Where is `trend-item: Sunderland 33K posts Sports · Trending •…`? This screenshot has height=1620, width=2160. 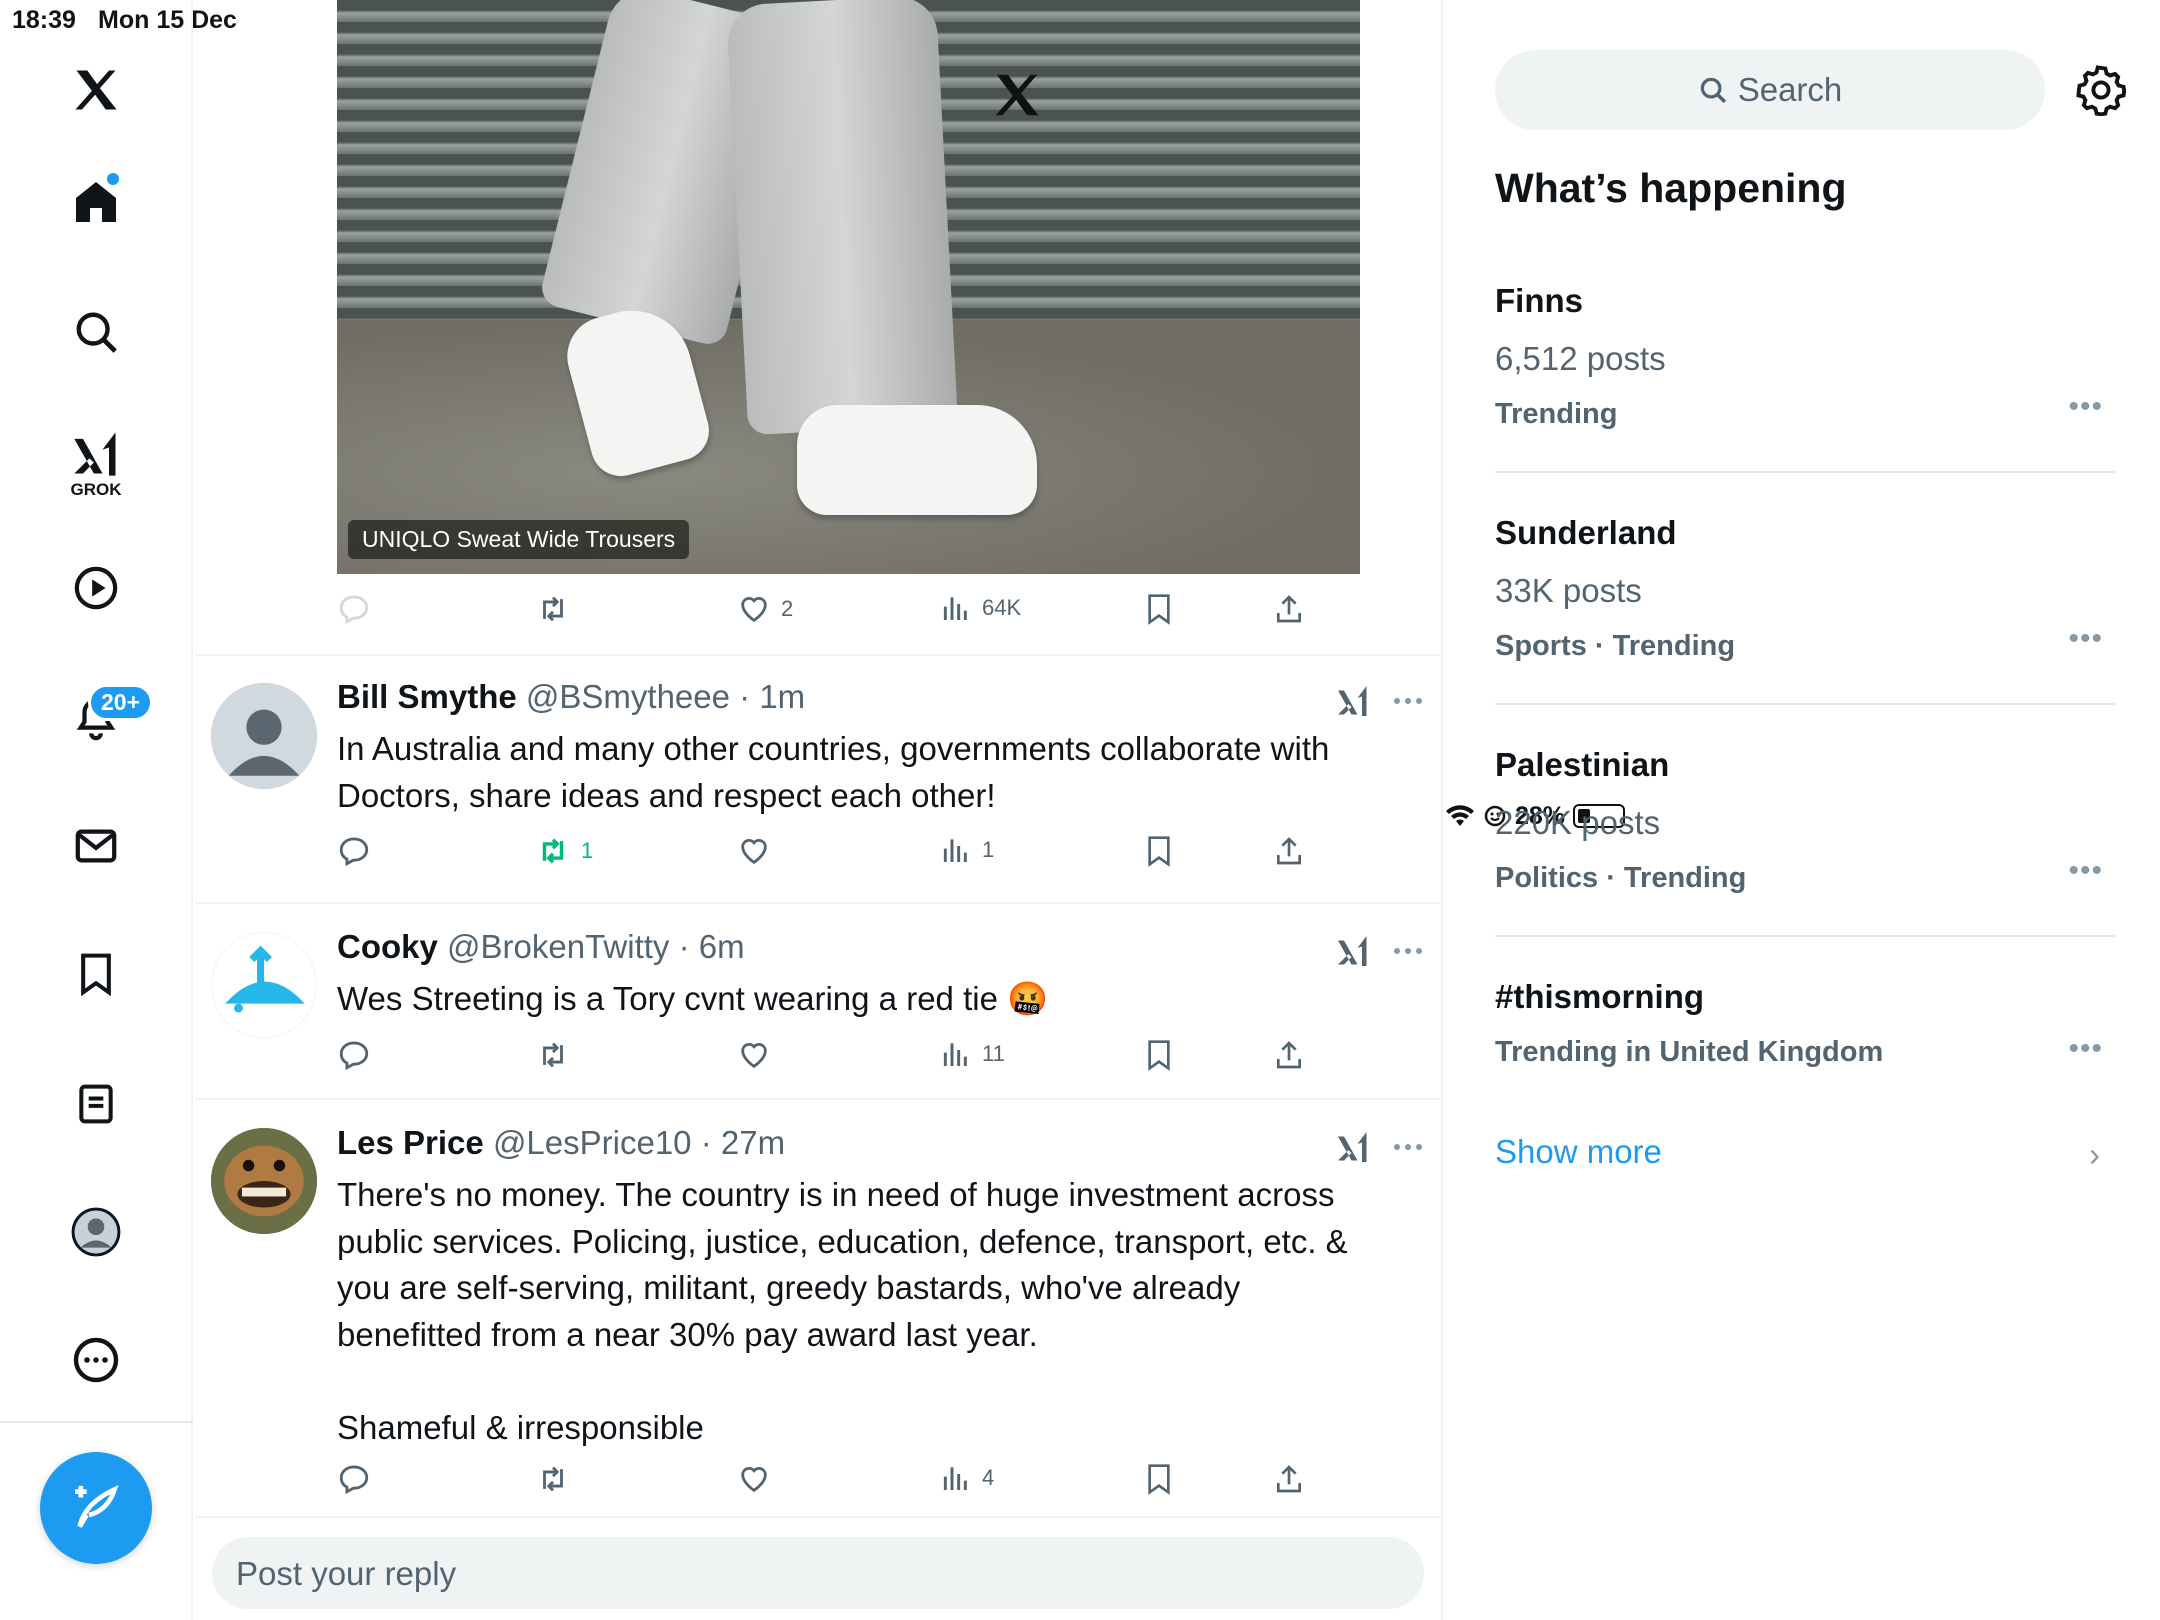
trend-item: Sunderland 33K posts Sports · Trending •… is located at coordinates (1805, 588).